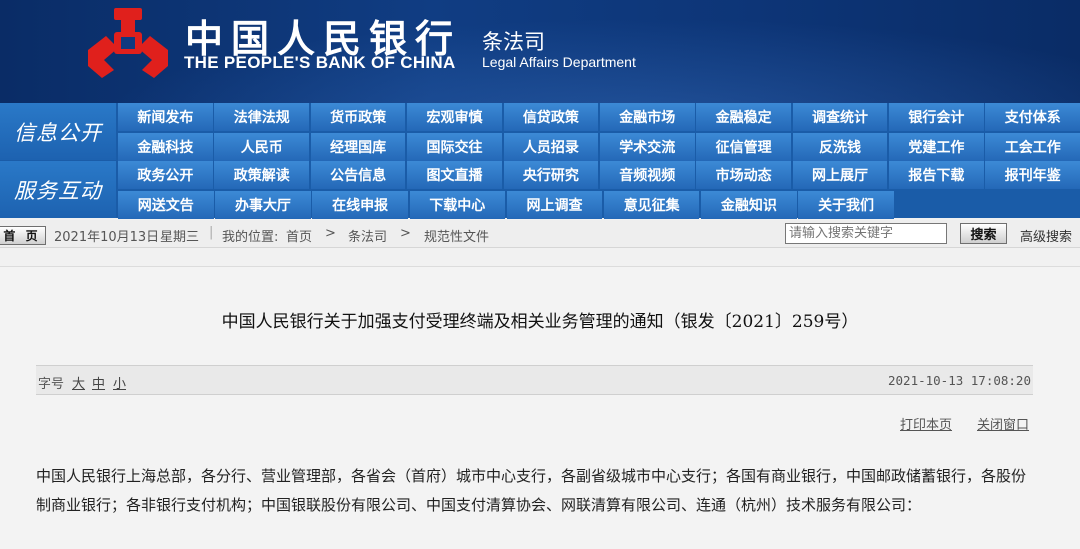 Image resolution: width=1080 pixels, height=549 pixels. Describe the element at coordinates (457, 205) in the screenshot. I see `nav-item: 下载中心` at that location.